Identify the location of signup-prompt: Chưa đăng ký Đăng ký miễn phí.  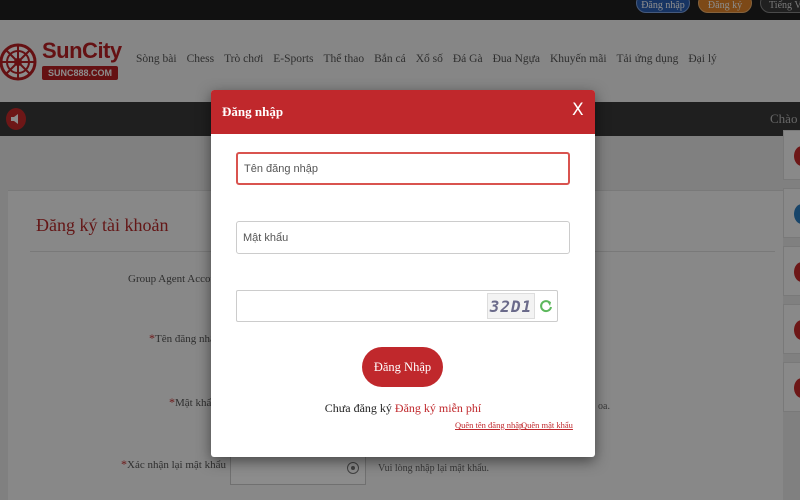
(403, 408).